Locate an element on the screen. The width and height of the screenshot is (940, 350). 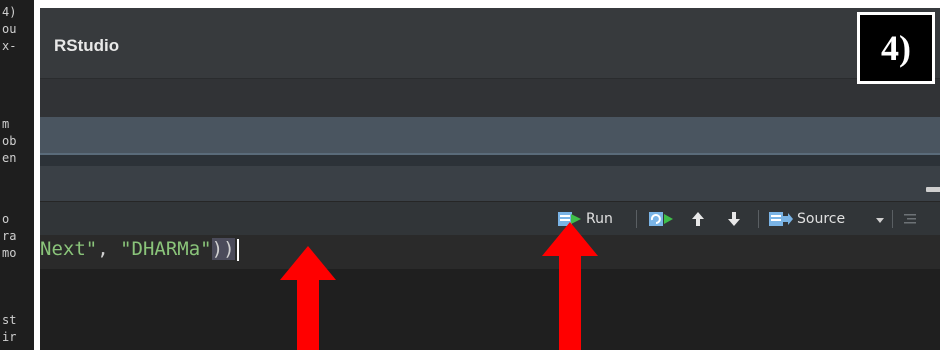
dropdown-icon is located at coordinates (880, 220).